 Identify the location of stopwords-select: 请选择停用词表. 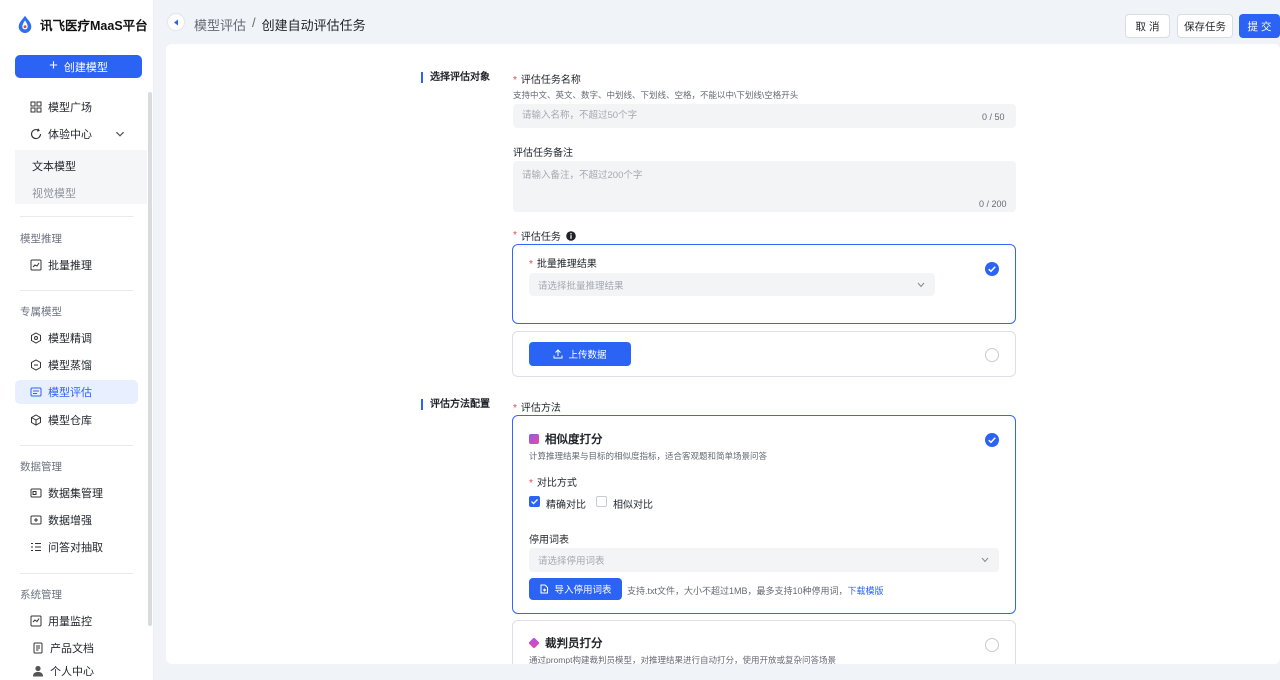
(764, 560).